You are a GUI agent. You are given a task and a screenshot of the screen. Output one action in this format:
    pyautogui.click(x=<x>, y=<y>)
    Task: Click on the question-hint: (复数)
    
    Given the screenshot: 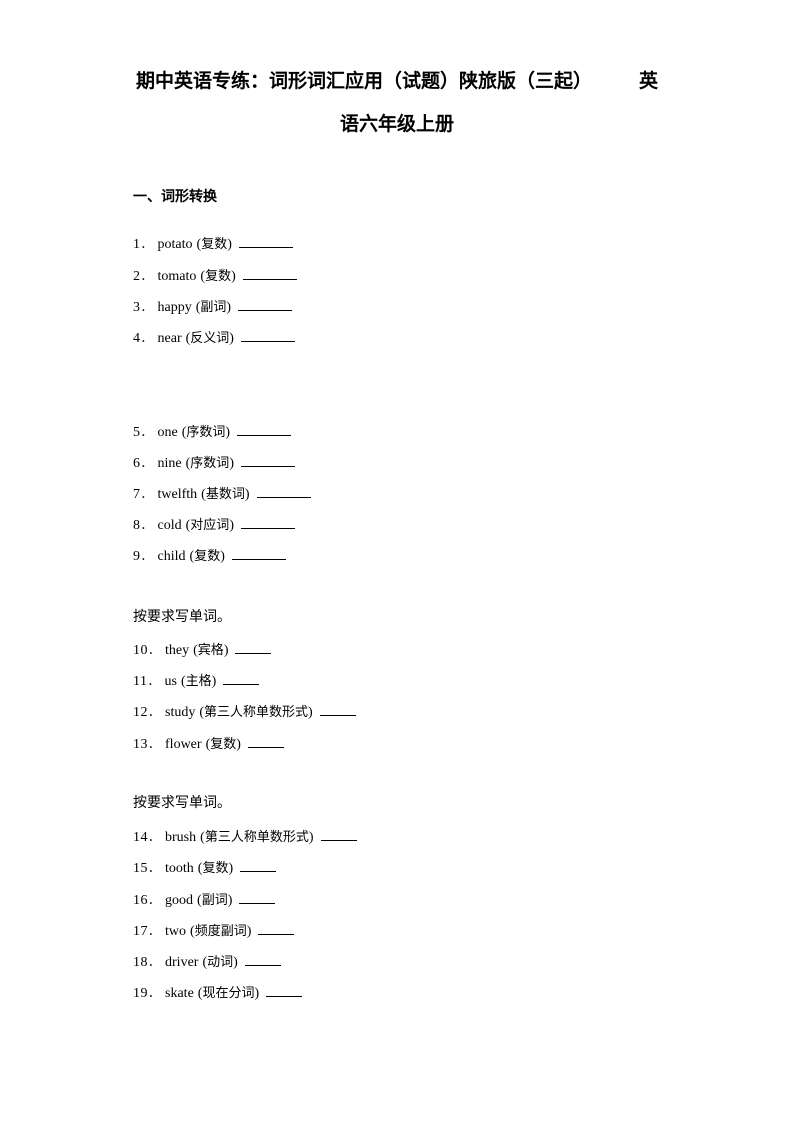 What is the action you would take?
    pyautogui.click(x=223, y=745)
    